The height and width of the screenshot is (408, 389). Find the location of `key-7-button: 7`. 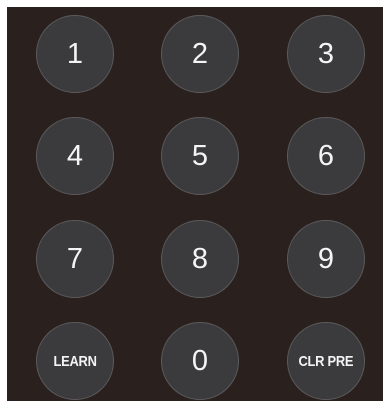

key-7-button: 7 is located at coordinates (75, 259).